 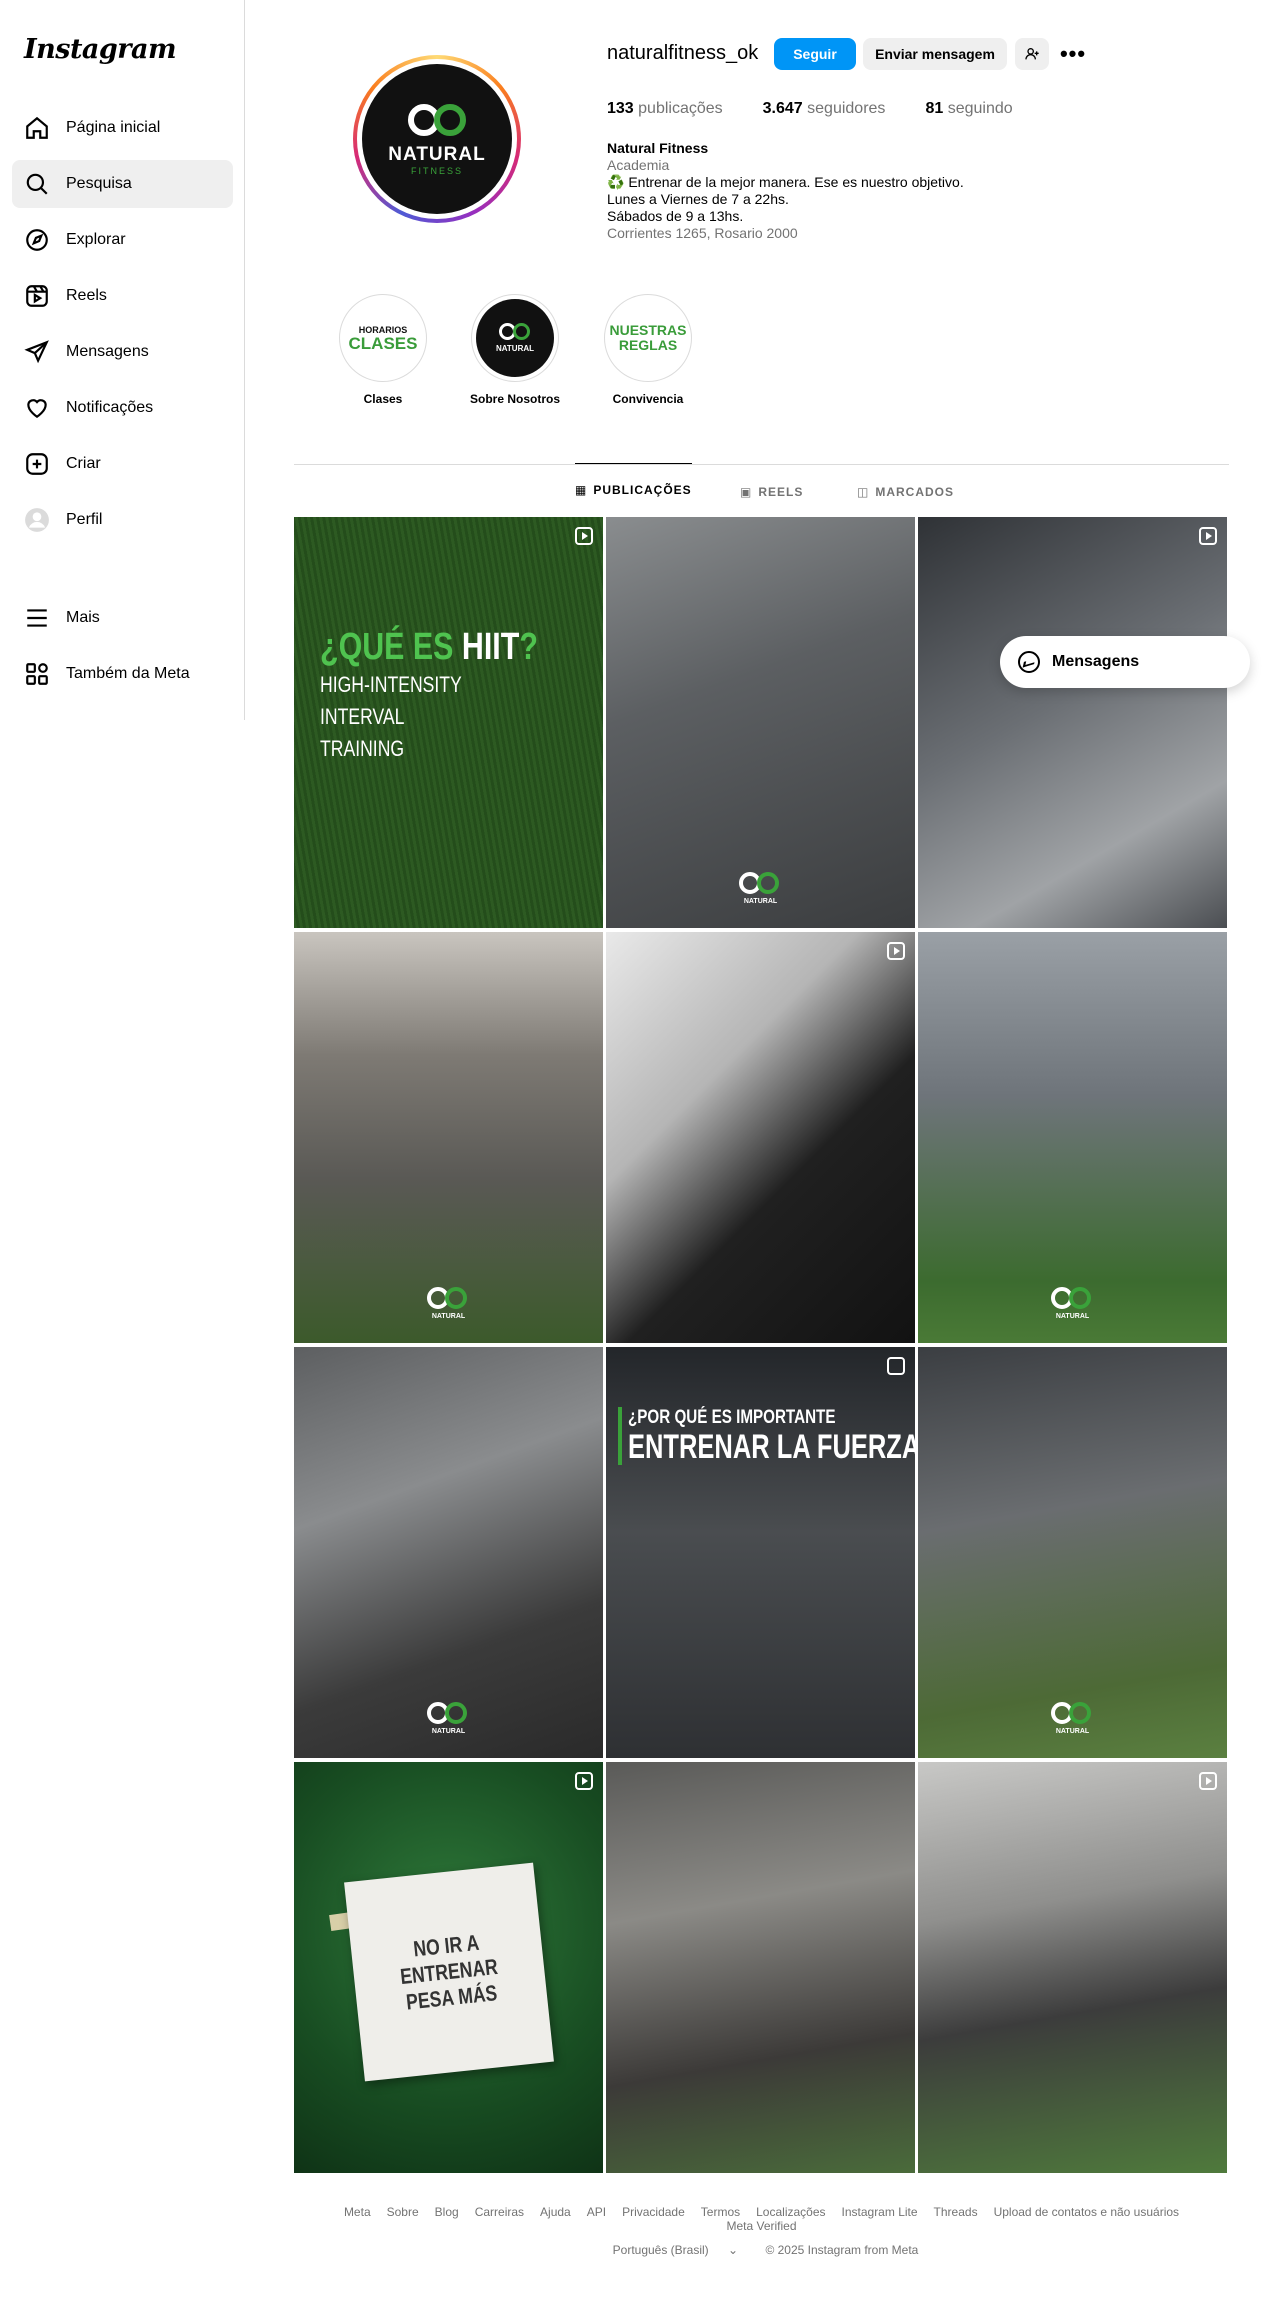 I want to click on profile-avatar: NATURAL FITNESS, so click(x=437, y=139).